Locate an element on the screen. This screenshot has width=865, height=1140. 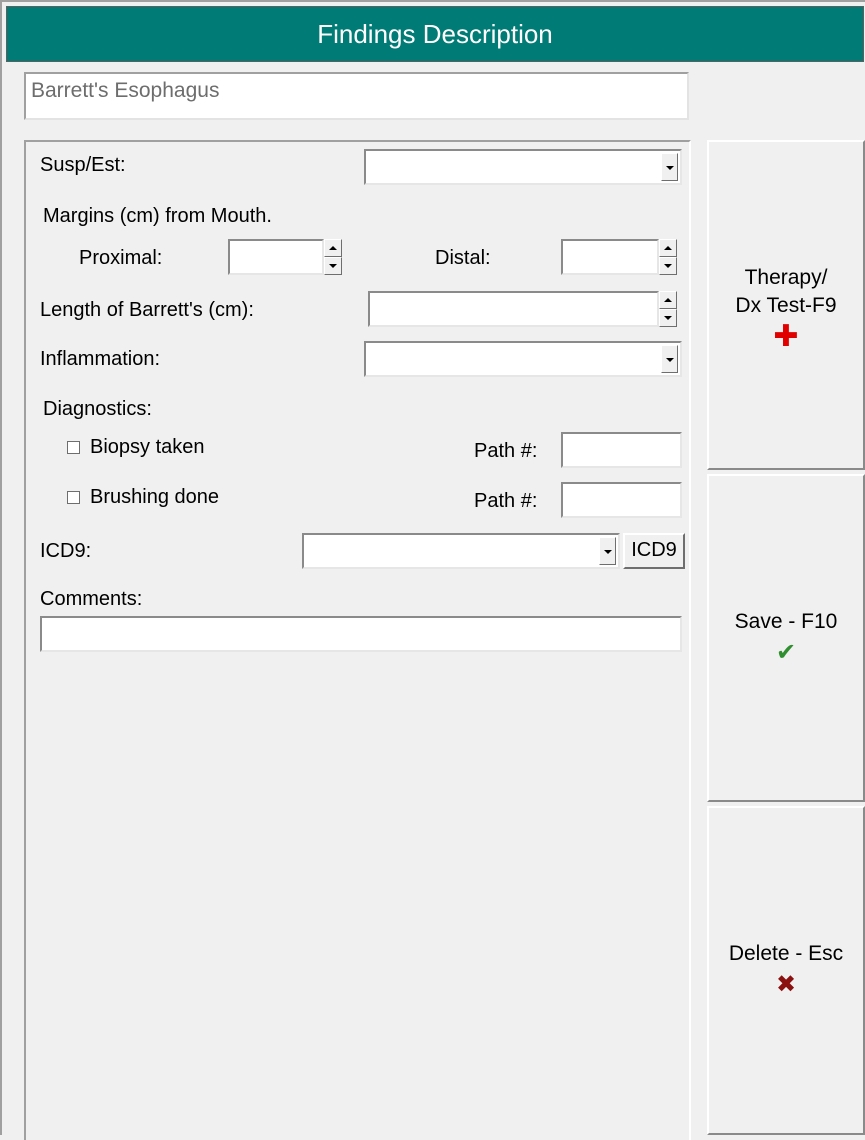
finding-name-field: Barrett's Esophagus is located at coordinates (356, 96).